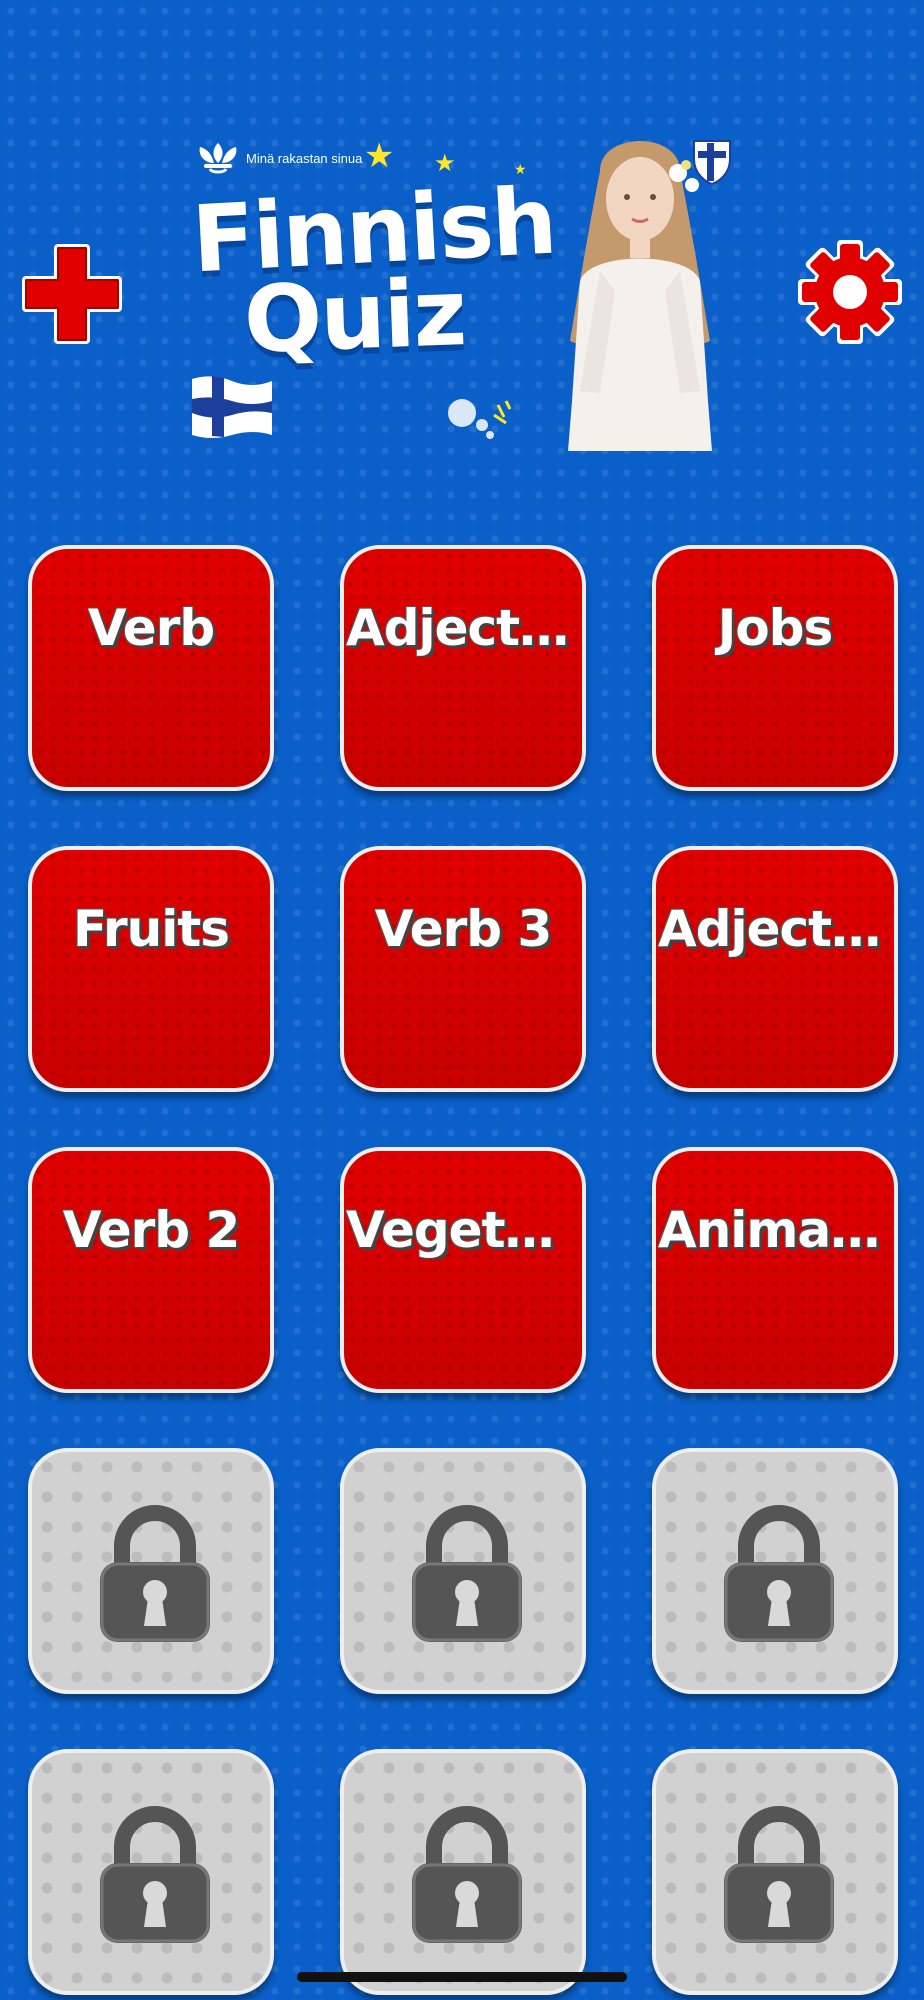  What do you see at coordinates (151, 628) in the screenshot?
I see `category-label: Verb` at bounding box center [151, 628].